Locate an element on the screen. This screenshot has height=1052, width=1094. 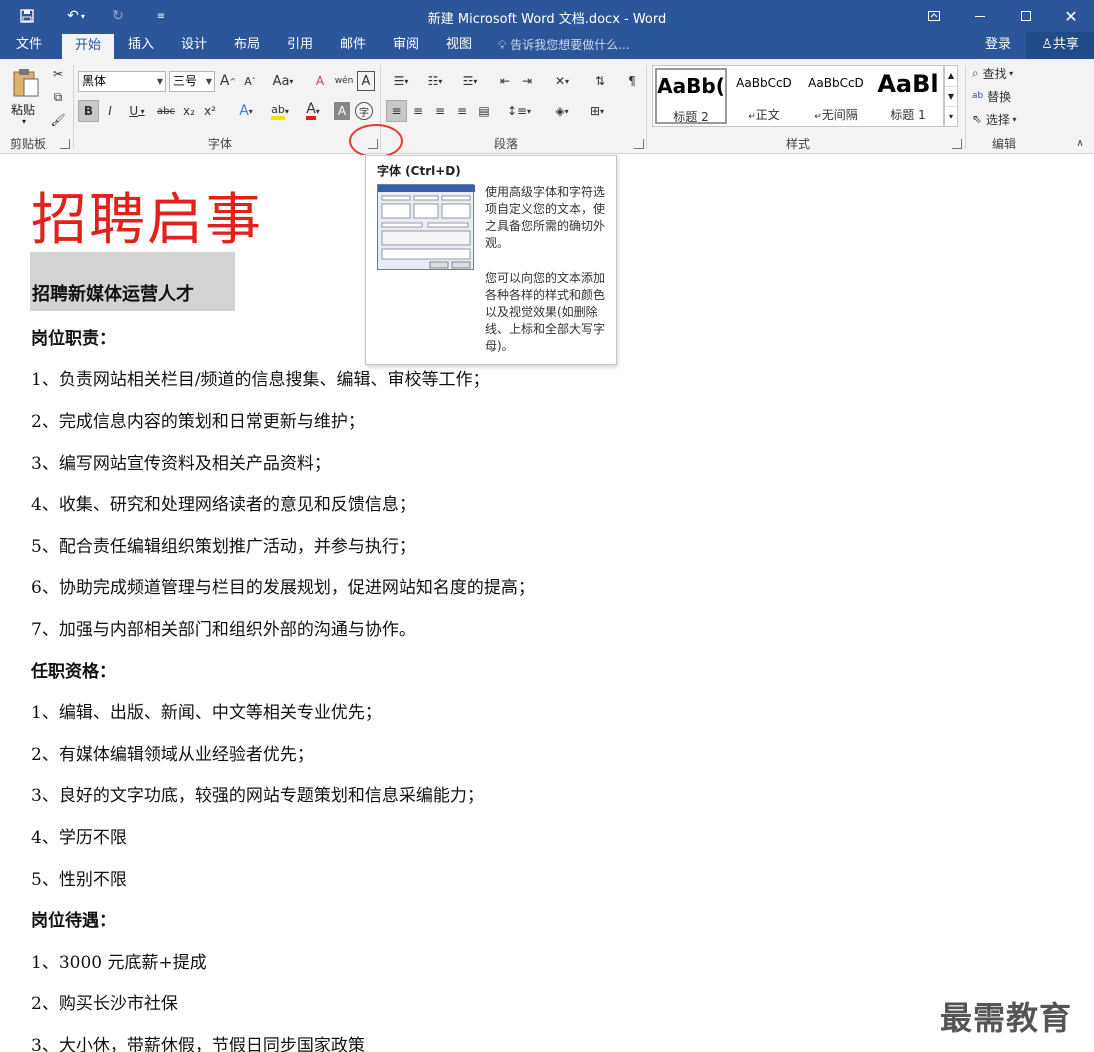
replace-button: ab 替换 is located at coordinates (1002, 96).